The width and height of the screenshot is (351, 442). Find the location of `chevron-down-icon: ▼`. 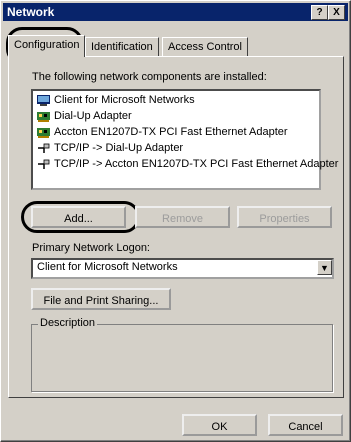

chevron-down-icon: ▼ is located at coordinates (324, 267).